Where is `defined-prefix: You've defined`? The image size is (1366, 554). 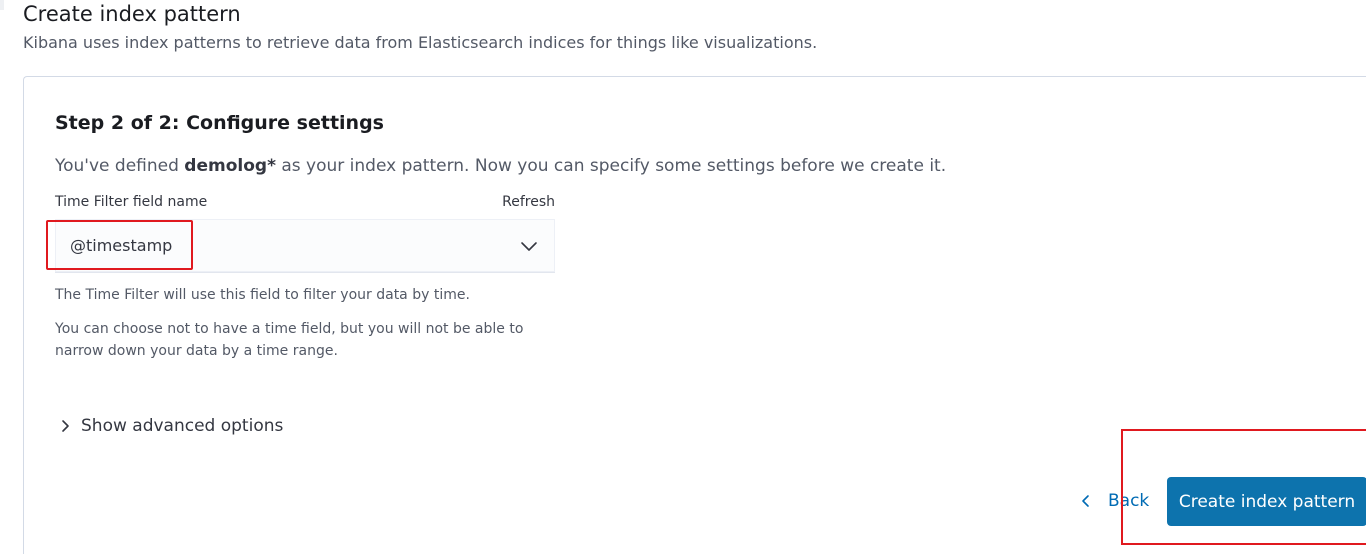
defined-prefix: You've defined is located at coordinates (120, 166).